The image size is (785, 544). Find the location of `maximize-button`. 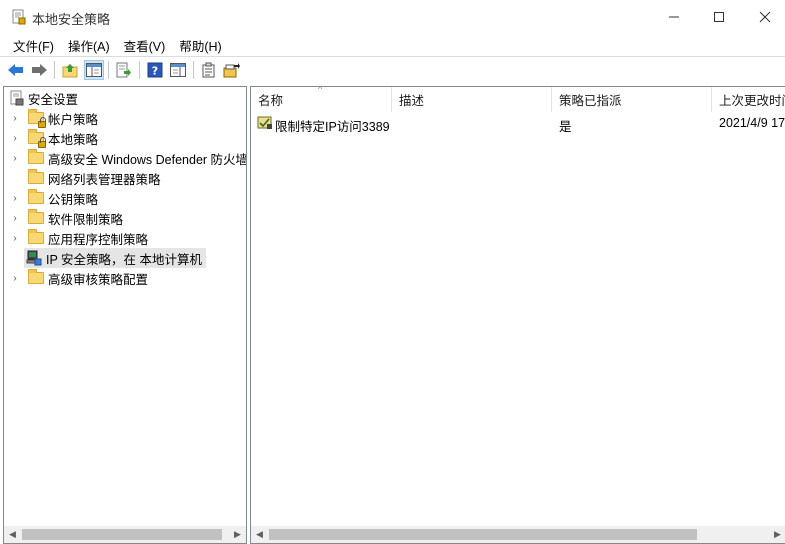

maximize-button is located at coordinates (719, 17).